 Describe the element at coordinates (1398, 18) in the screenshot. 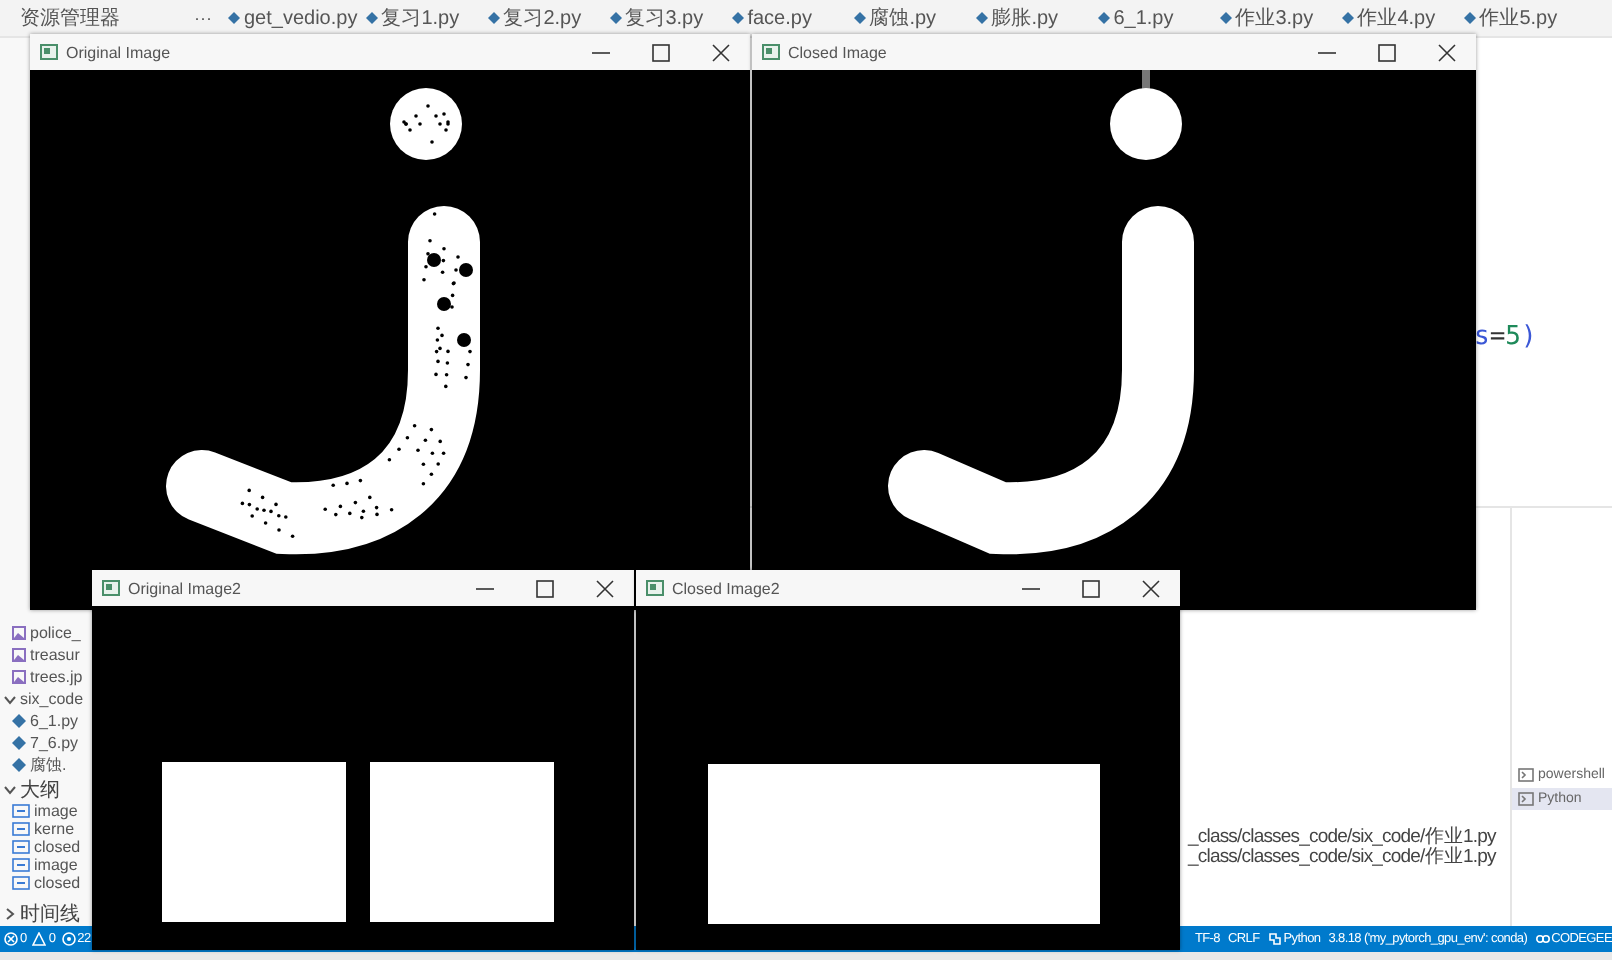

I see `editor-tab: 作业4.py` at that location.